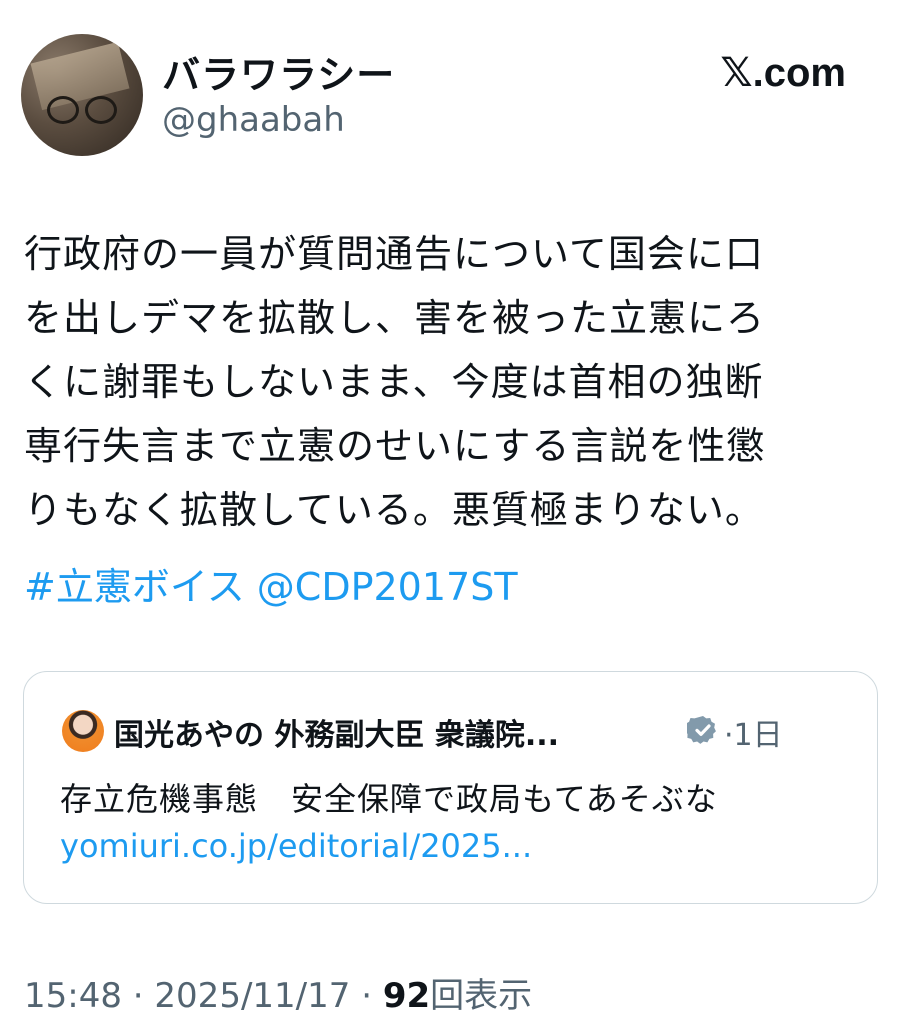 This screenshot has height=1024, width=901. What do you see at coordinates (389, 799) in the screenshot?
I see `quoted-text: 存立危機事態 安全保障で政局もてあそぶな` at bounding box center [389, 799].